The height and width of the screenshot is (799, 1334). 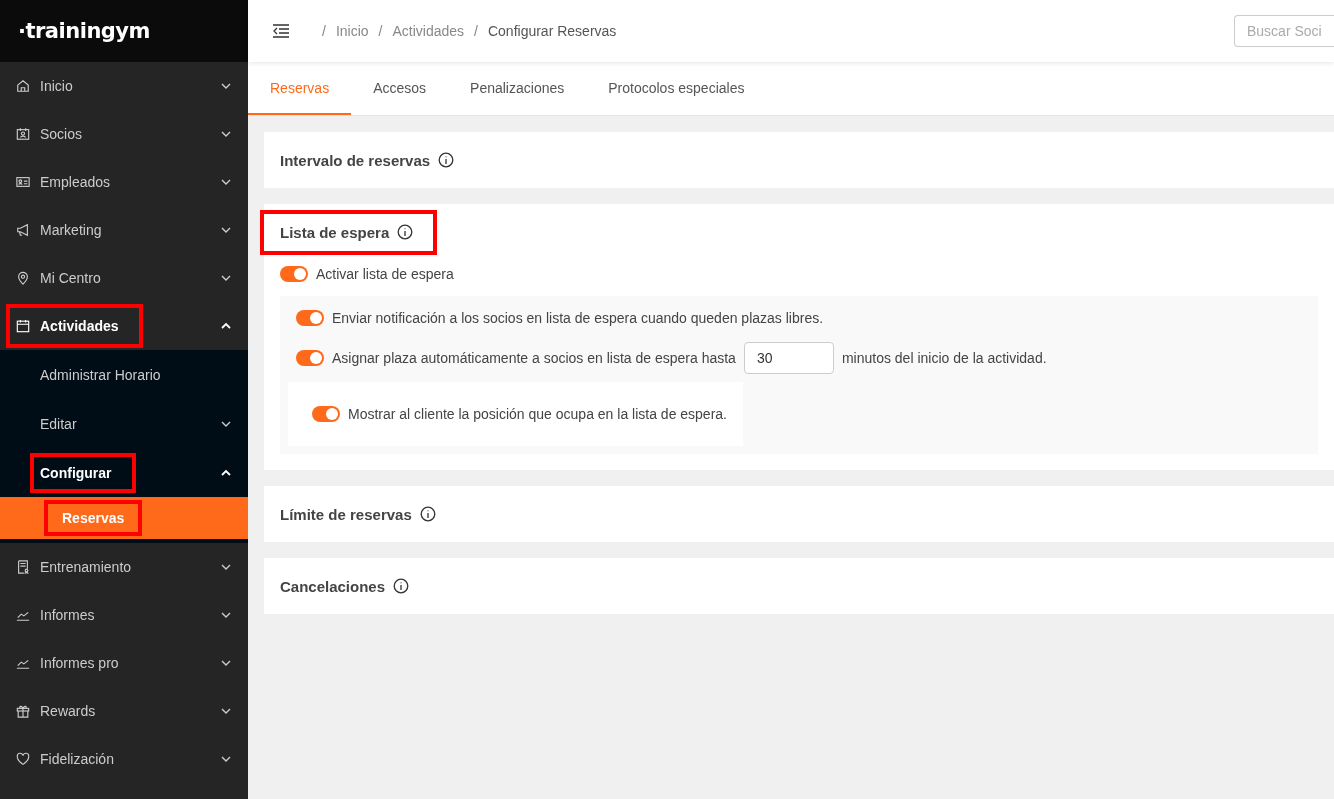 What do you see at coordinates (70, 278) in the screenshot?
I see `nav-label: Mi Centro` at bounding box center [70, 278].